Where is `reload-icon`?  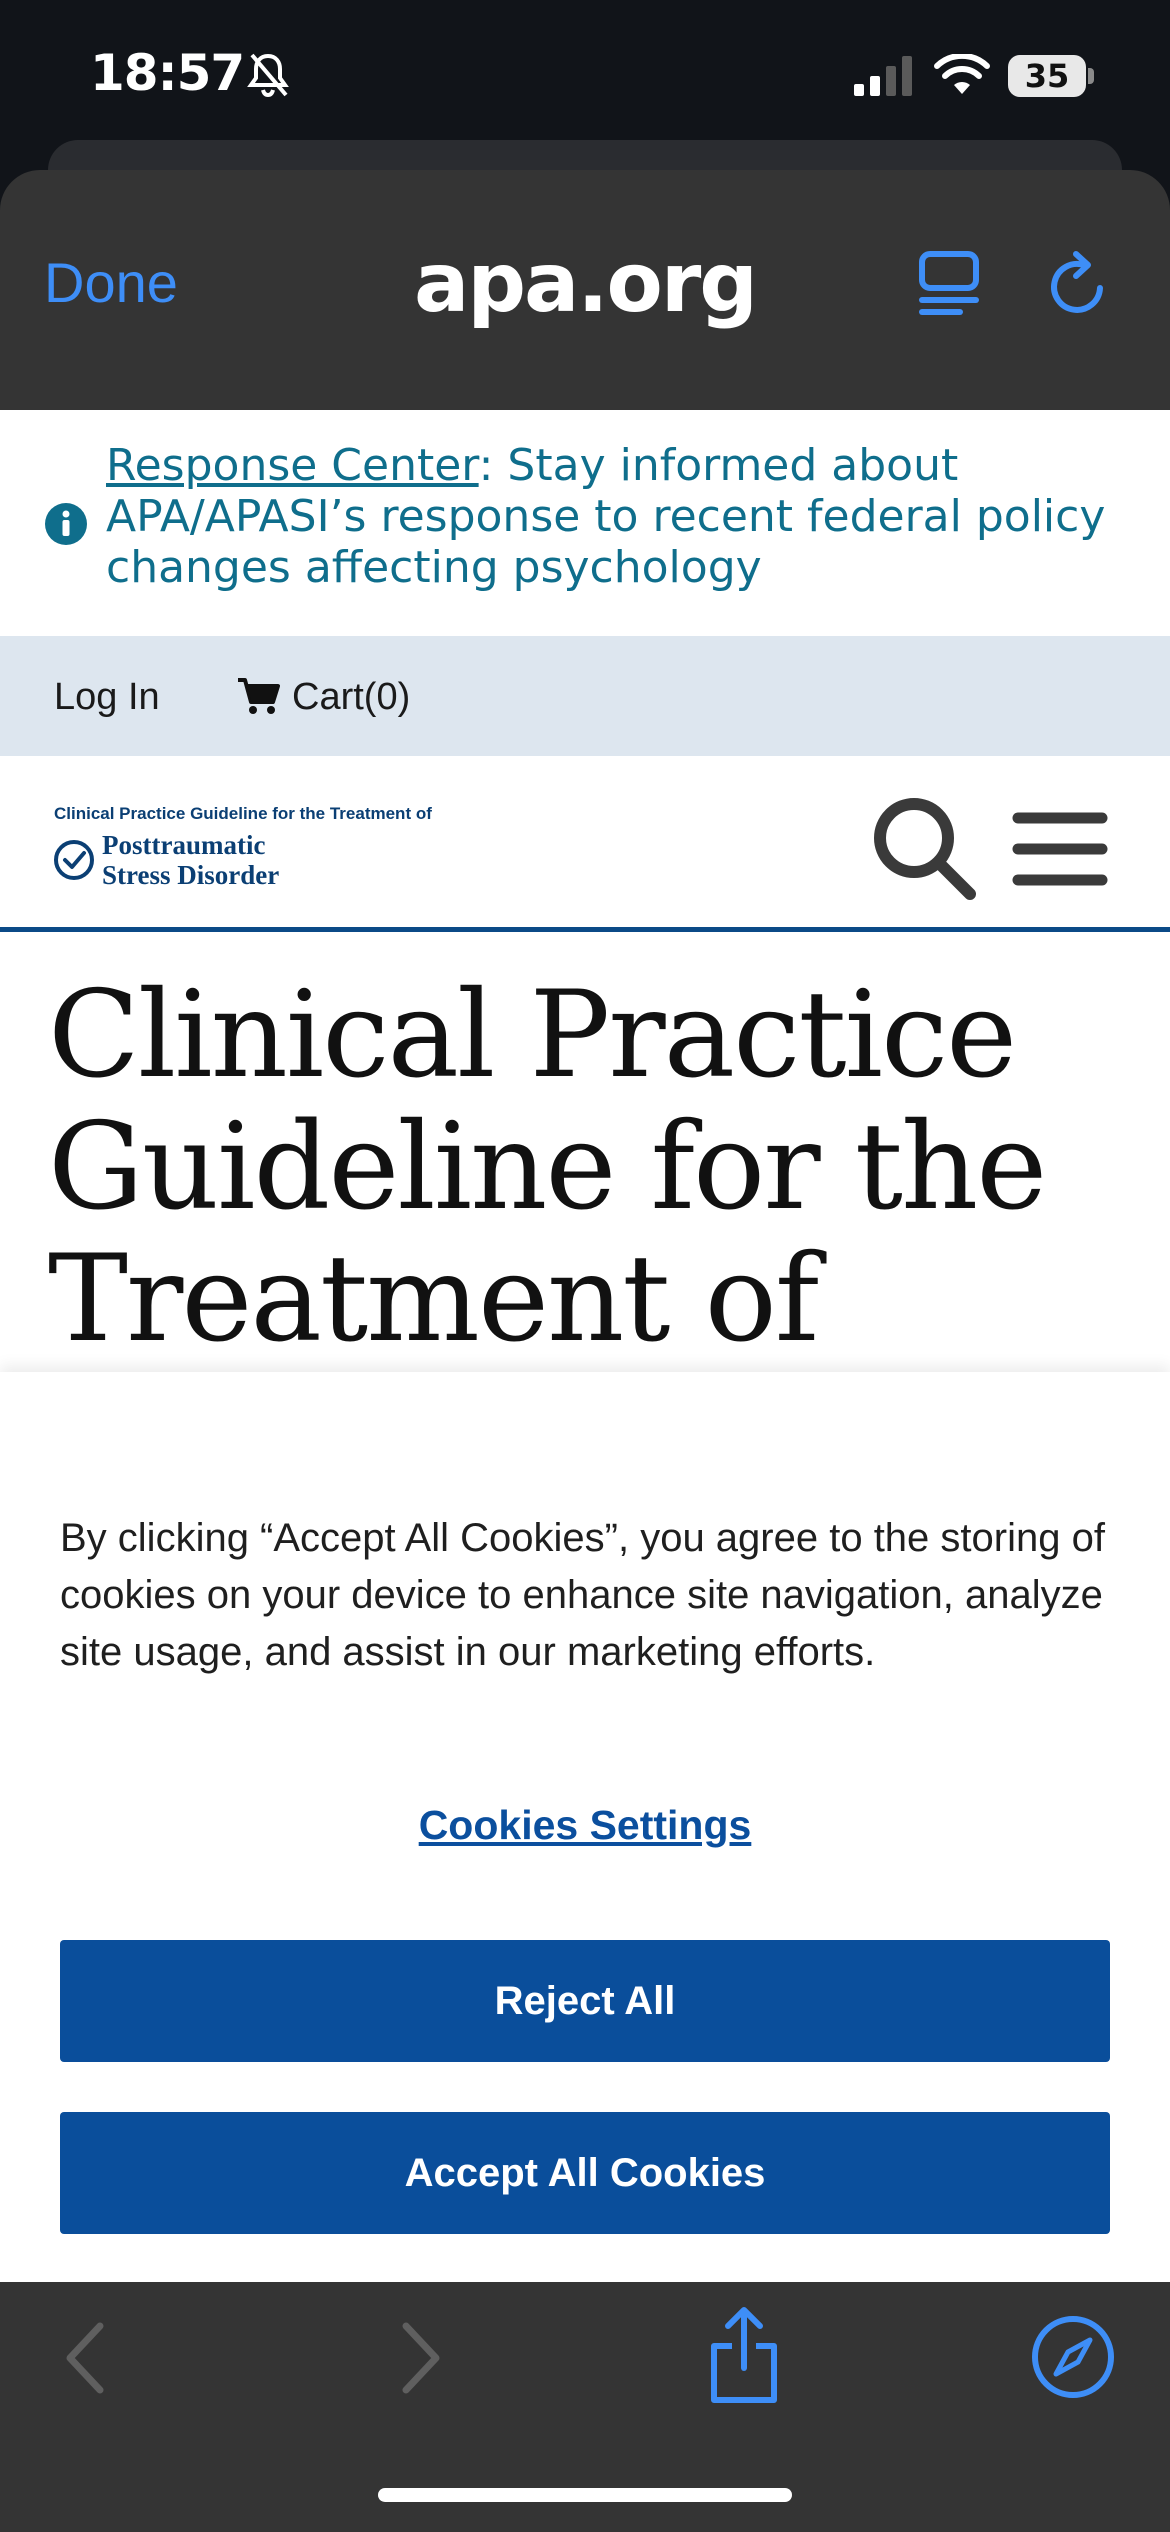 reload-icon is located at coordinates (1079, 284).